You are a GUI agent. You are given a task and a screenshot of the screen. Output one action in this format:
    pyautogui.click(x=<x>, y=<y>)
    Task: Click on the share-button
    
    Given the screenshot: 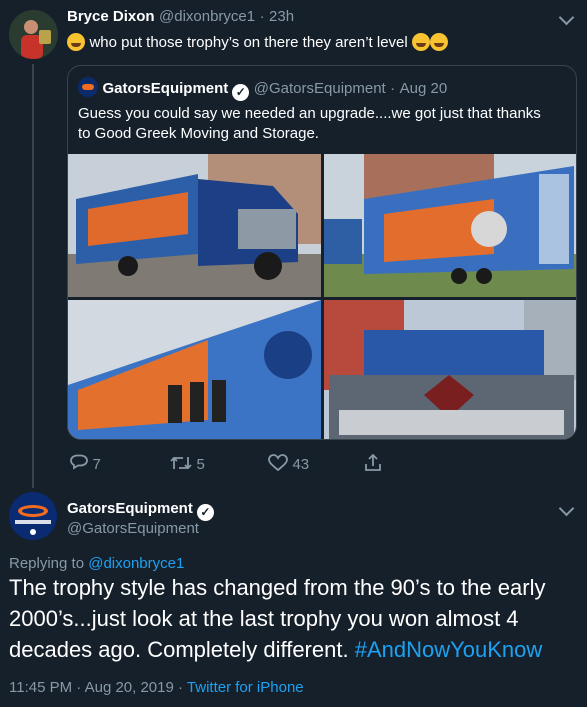 What is the action you would take?
    pyautogui.click(x=373, y=465)
    